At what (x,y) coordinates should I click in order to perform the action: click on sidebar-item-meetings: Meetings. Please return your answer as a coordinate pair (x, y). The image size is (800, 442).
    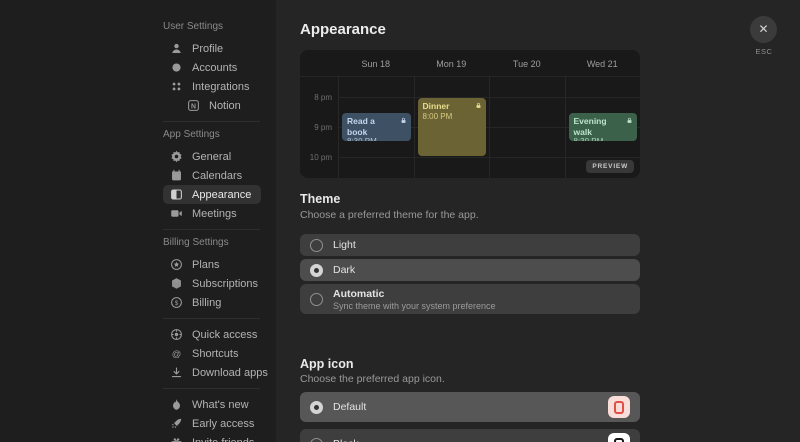
    Looking at the image, I should click on (212, 213).